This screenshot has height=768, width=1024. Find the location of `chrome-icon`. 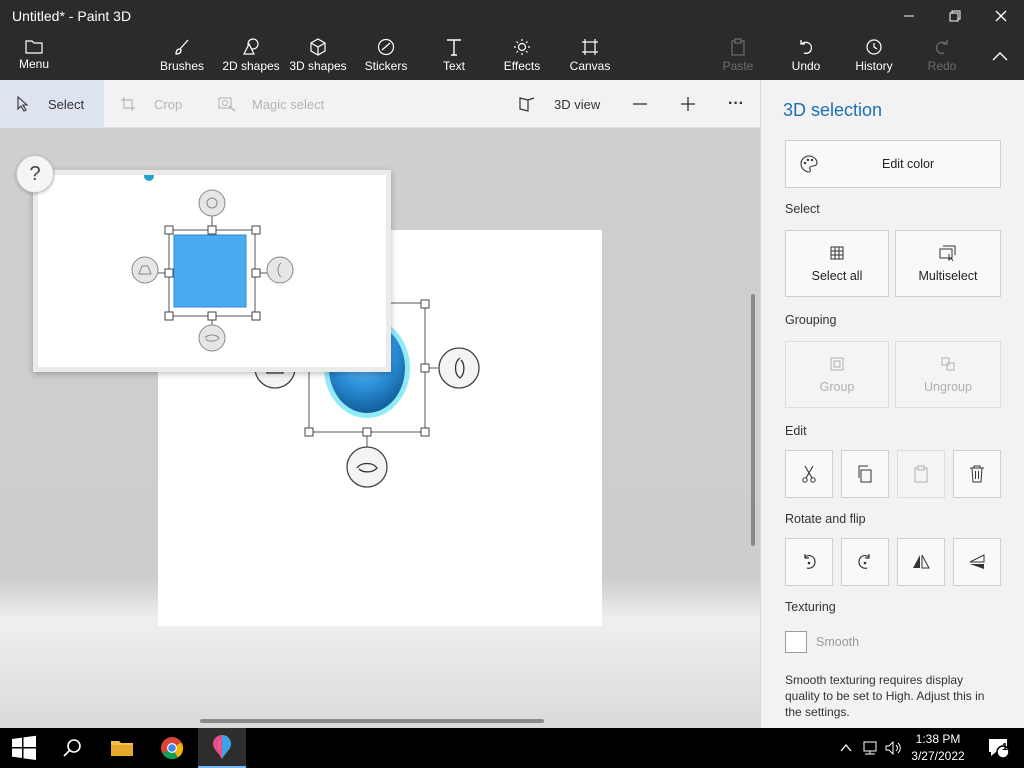

chrome-icon is located at coordinates (172, 748).